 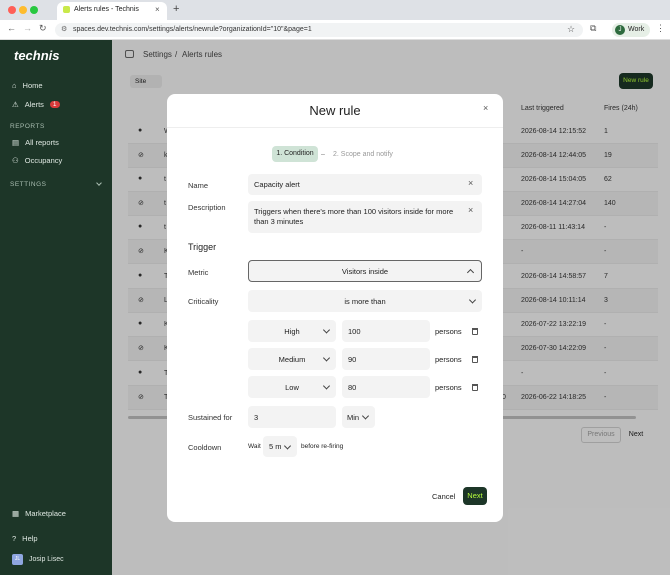 I want to click on alerts-count-badge: 1, so click(x=54, y=104).